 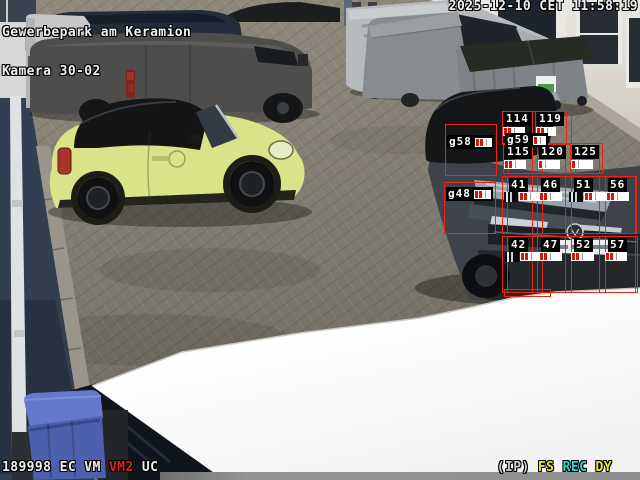 What do you see at coordinates (603, 467) in the screenshot?
I see `osd-status-token: DY` at bounding box center [603, 467].